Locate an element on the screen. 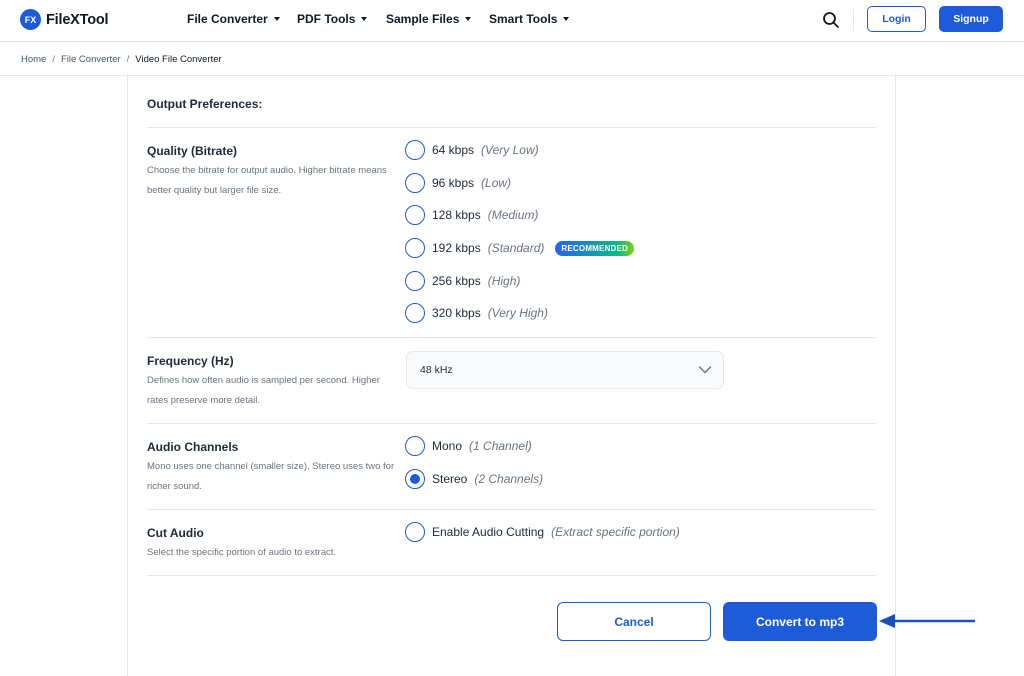 The height and width of the screenshot is (676, 1024). section-title: Output Preferences: is located at coordinates (205, 104).